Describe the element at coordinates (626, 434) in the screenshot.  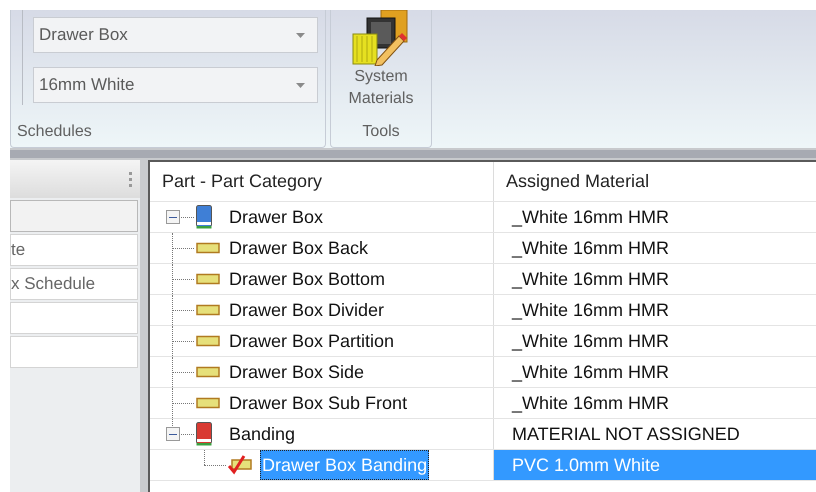
I see `assigned-material: MATERIAL NOT ASSIGNED` at that location.